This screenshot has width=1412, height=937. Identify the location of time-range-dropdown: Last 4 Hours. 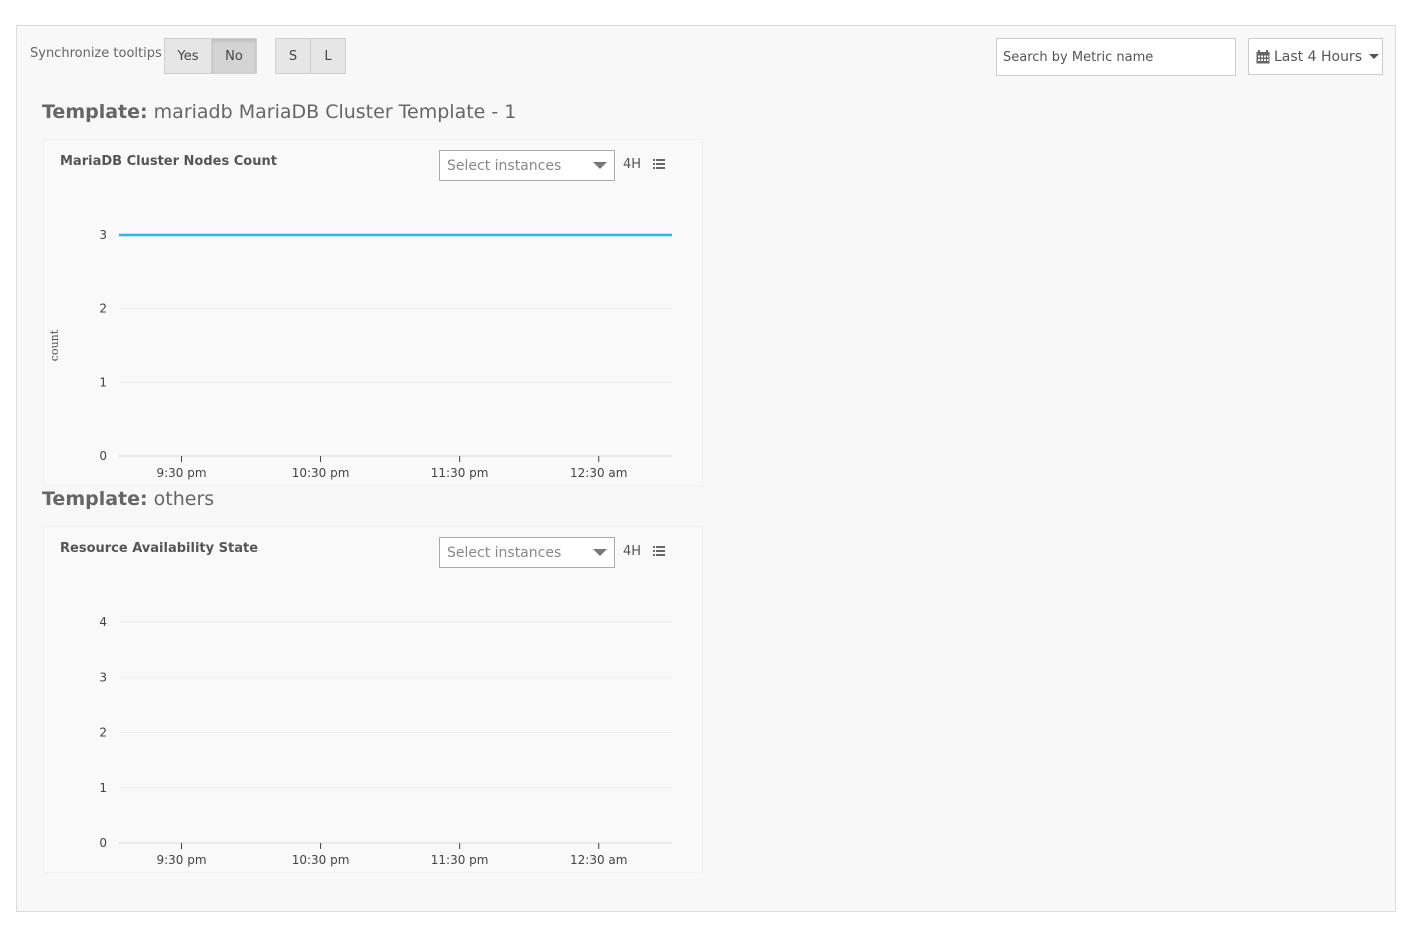
(1315, 56).